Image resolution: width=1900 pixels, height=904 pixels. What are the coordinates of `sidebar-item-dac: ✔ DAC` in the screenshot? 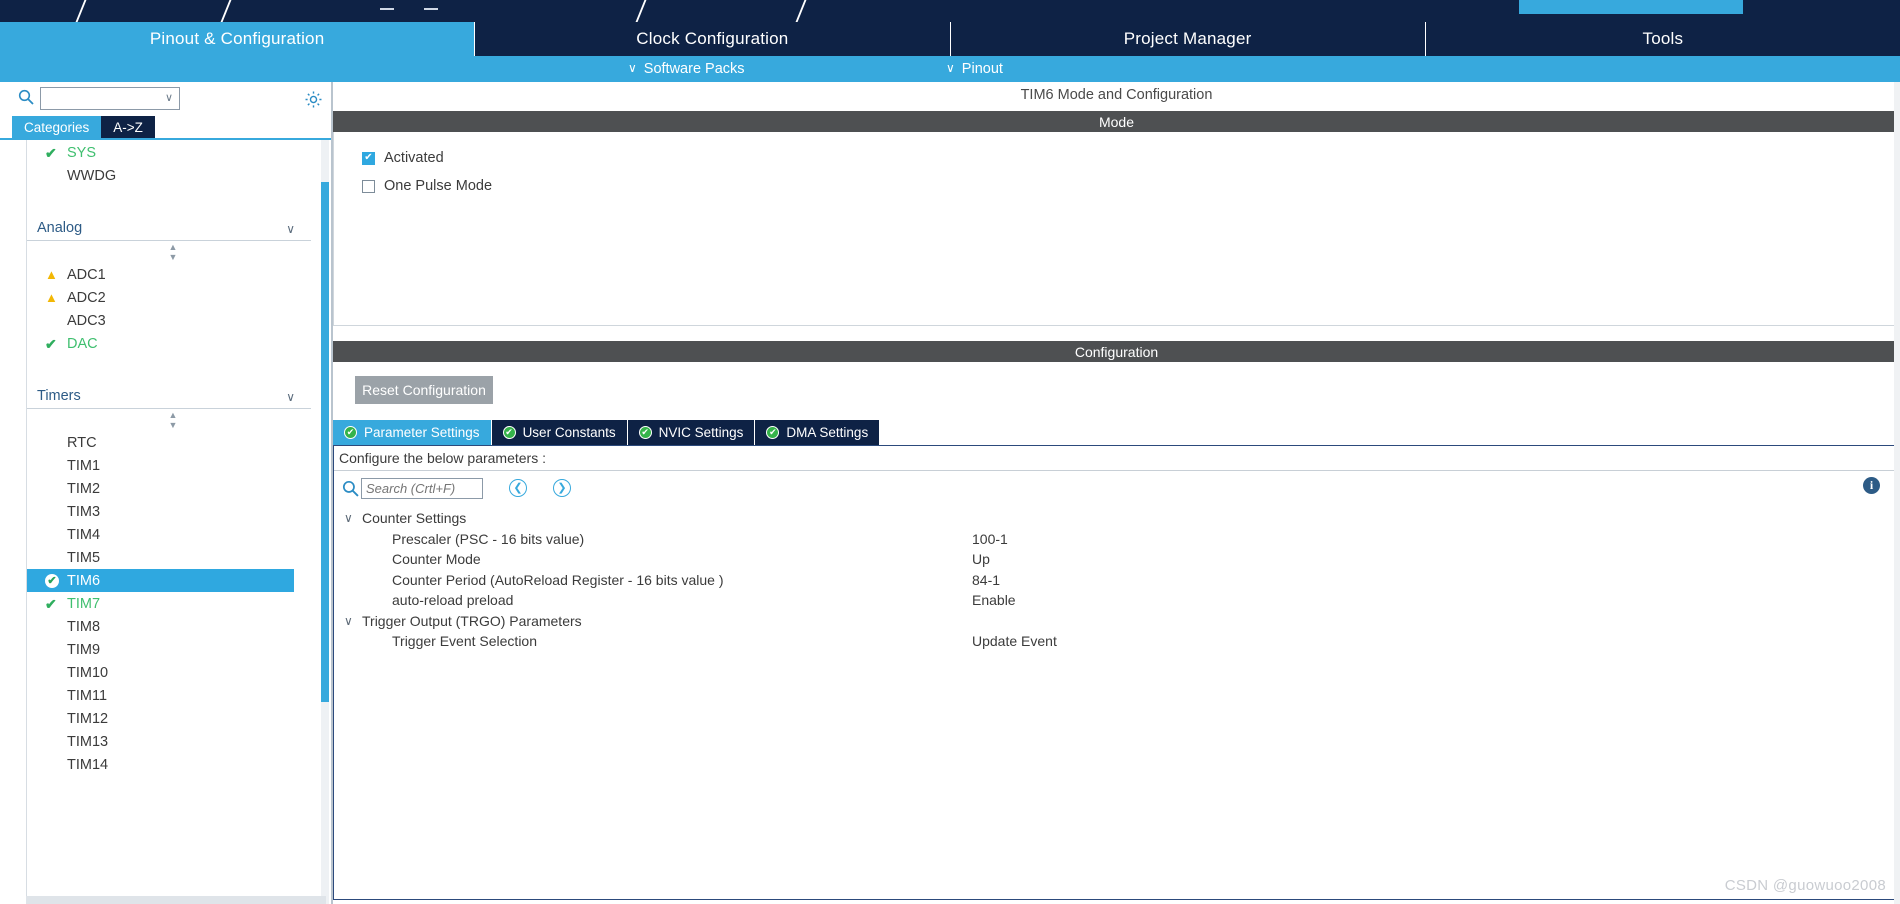 It's located at (172, 343).